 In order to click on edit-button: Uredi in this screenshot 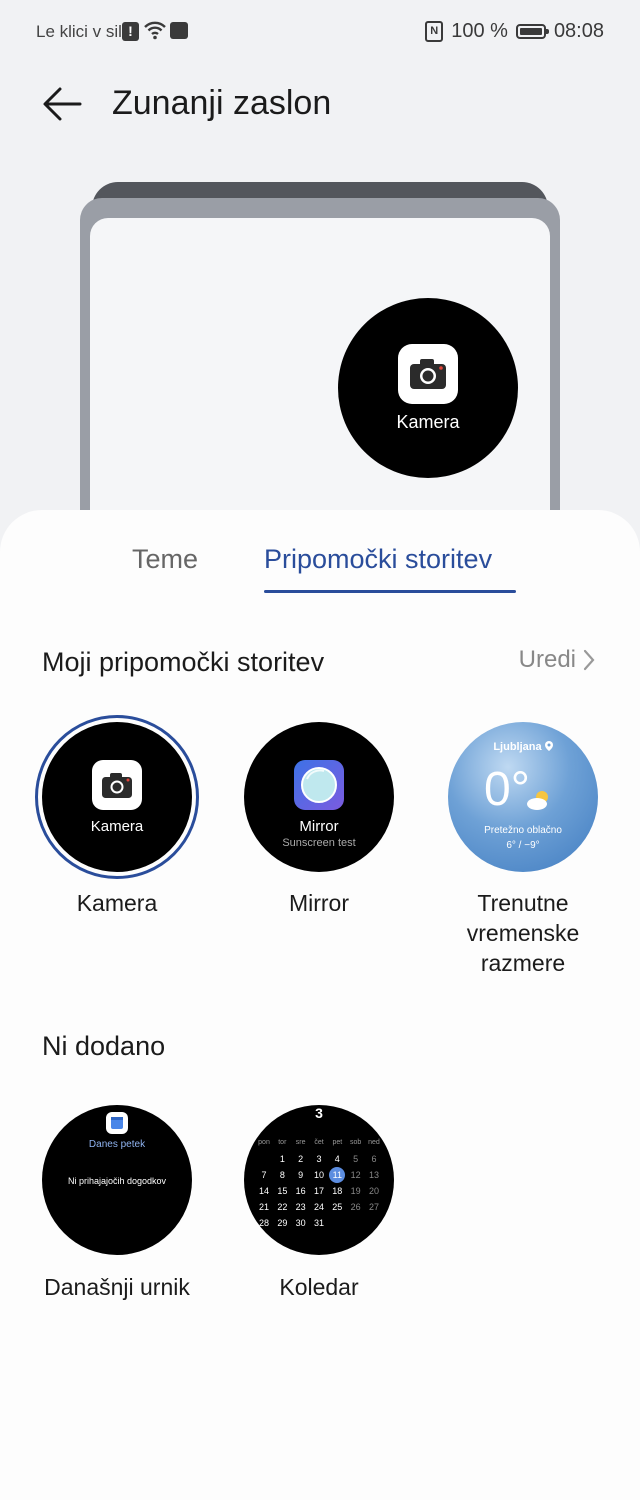, I will do `click(557, 660)`.